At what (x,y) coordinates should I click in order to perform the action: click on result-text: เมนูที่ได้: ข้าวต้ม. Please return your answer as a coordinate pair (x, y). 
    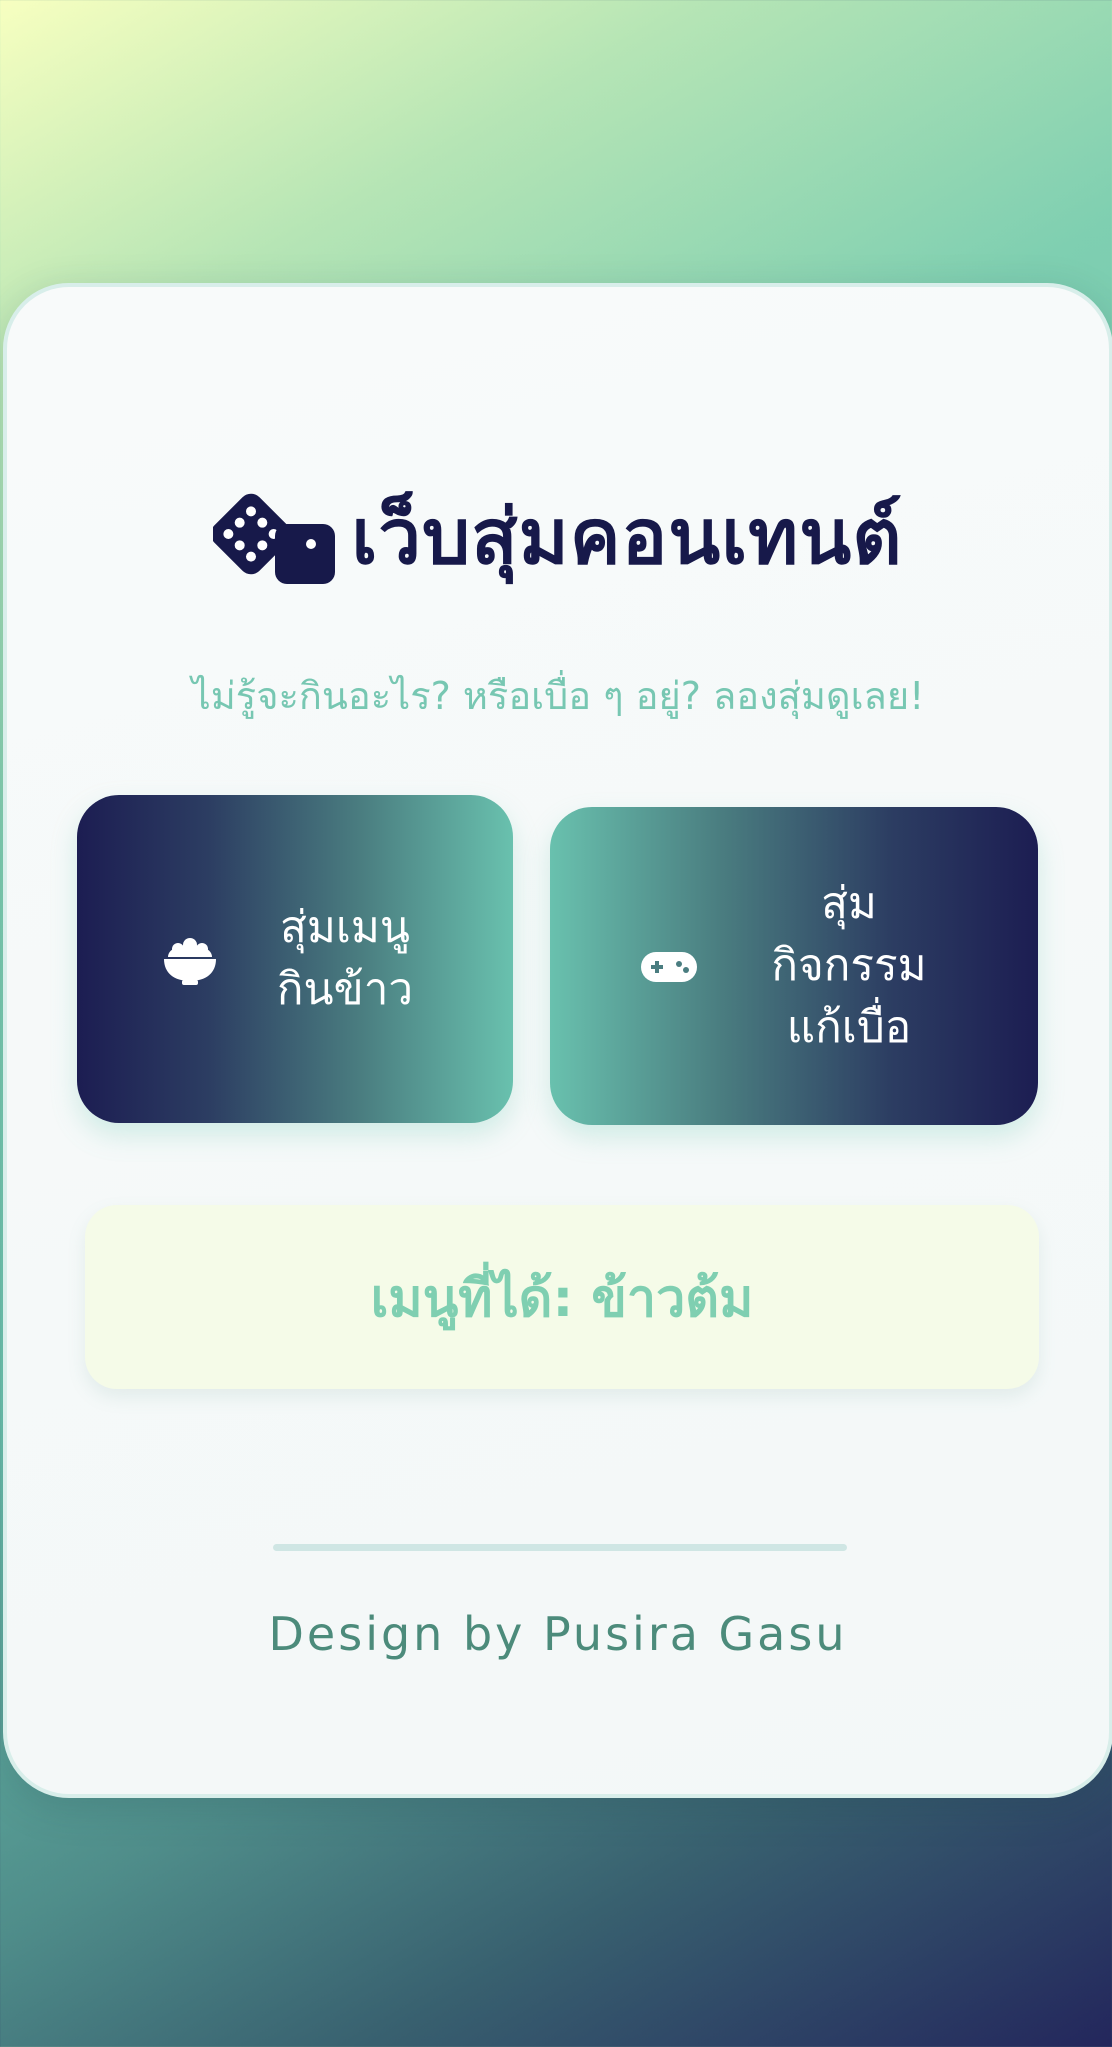
    Looking at the image, I should click on (562, 1298).